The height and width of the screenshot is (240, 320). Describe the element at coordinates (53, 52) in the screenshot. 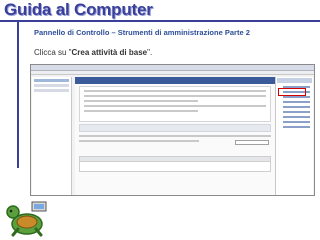

I see `instruction-prefix: Clicca su "` at that location.